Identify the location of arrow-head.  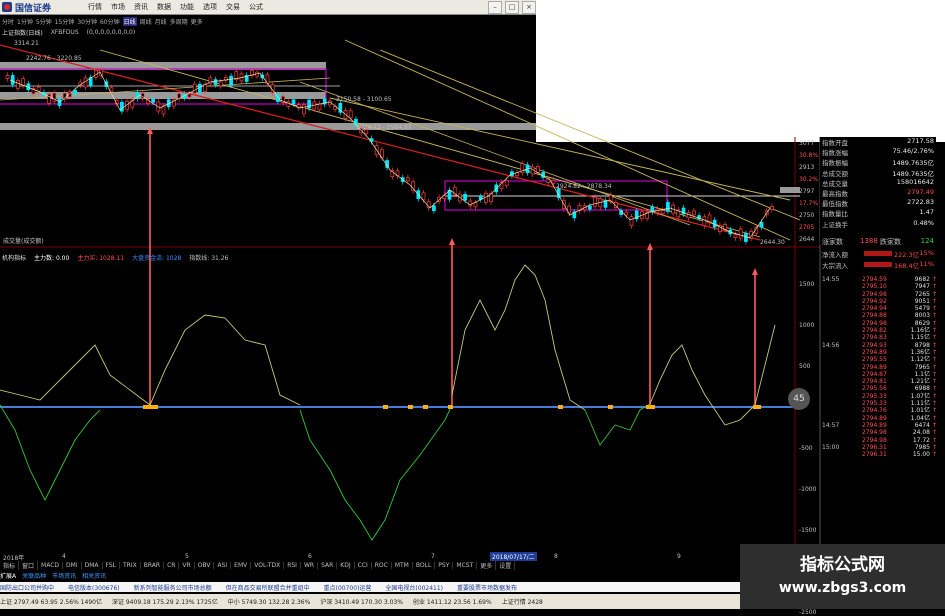
(452, 241).